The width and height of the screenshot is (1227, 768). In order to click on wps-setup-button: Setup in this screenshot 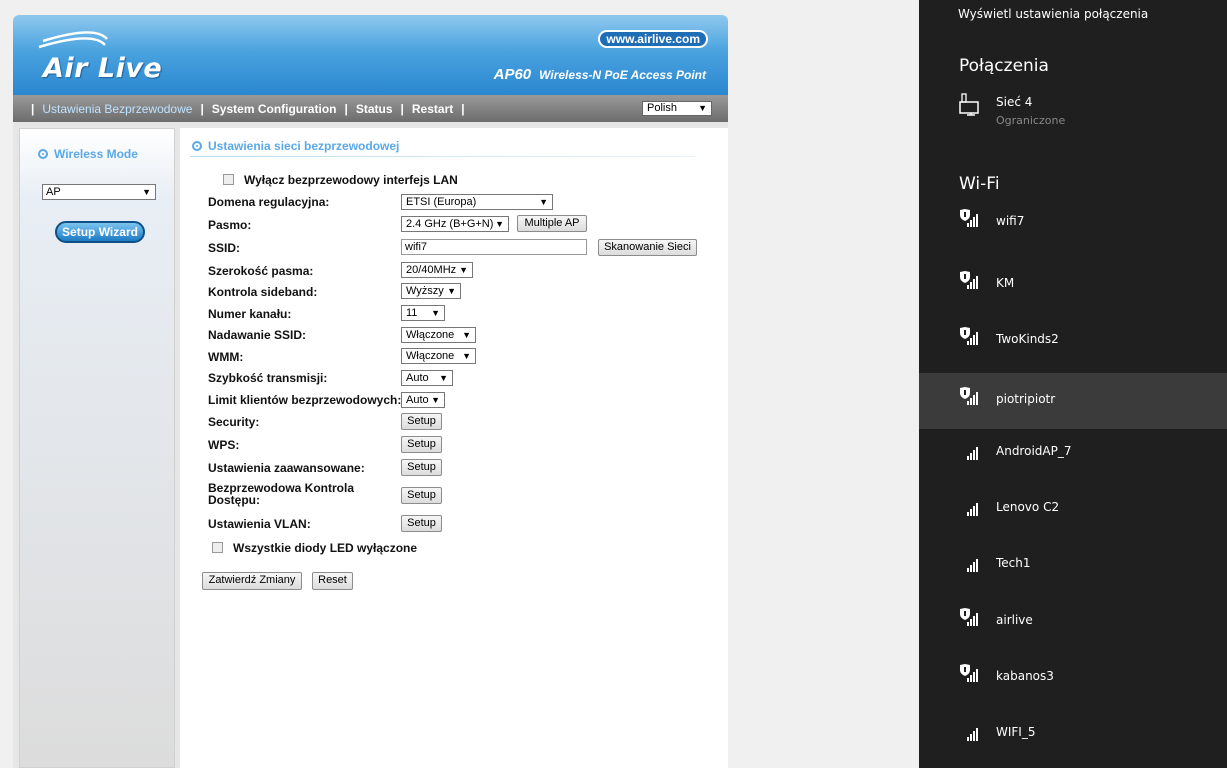, I will do `click(421, 444)`.